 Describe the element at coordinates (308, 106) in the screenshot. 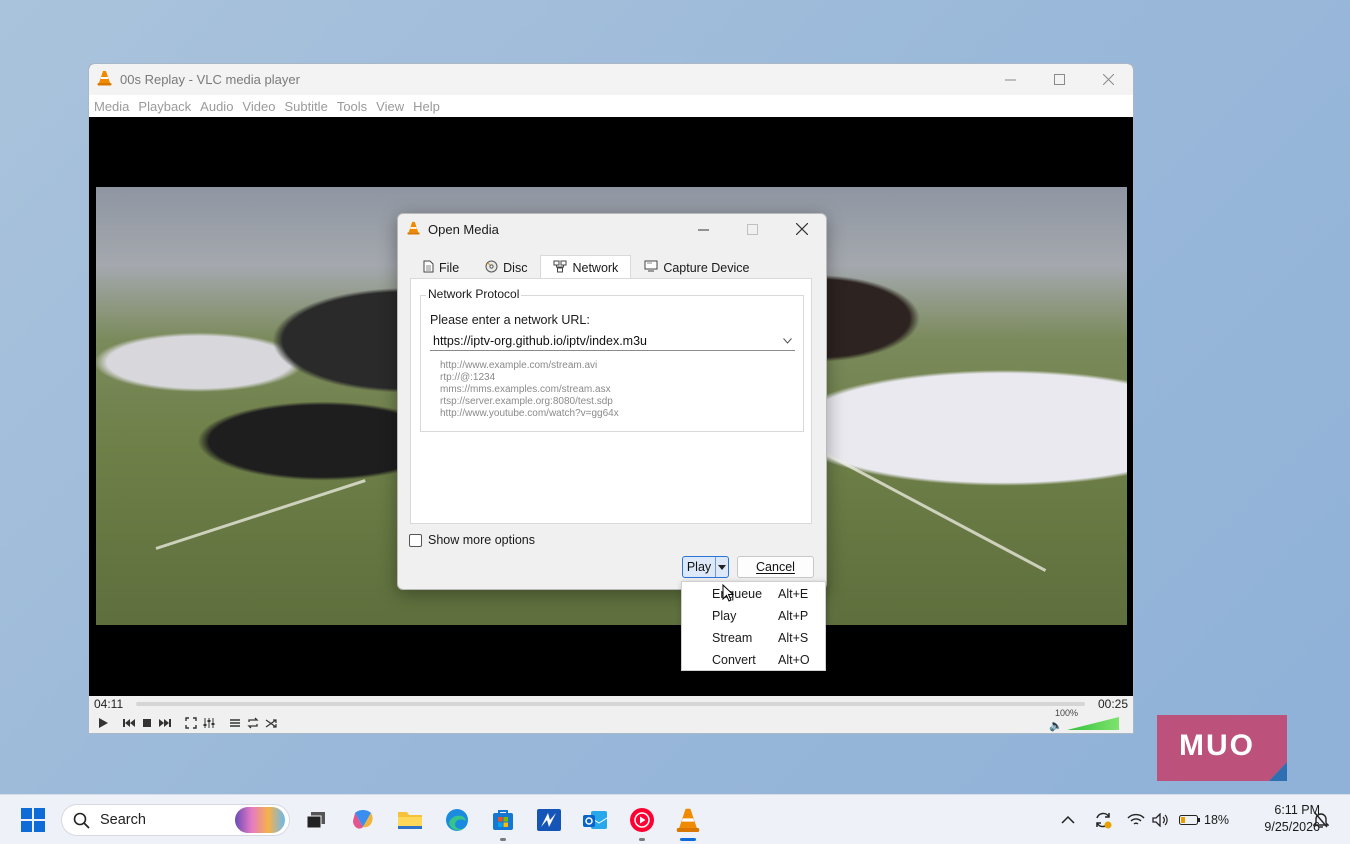

I see `menu-subtitle: Subtitle` at that location.